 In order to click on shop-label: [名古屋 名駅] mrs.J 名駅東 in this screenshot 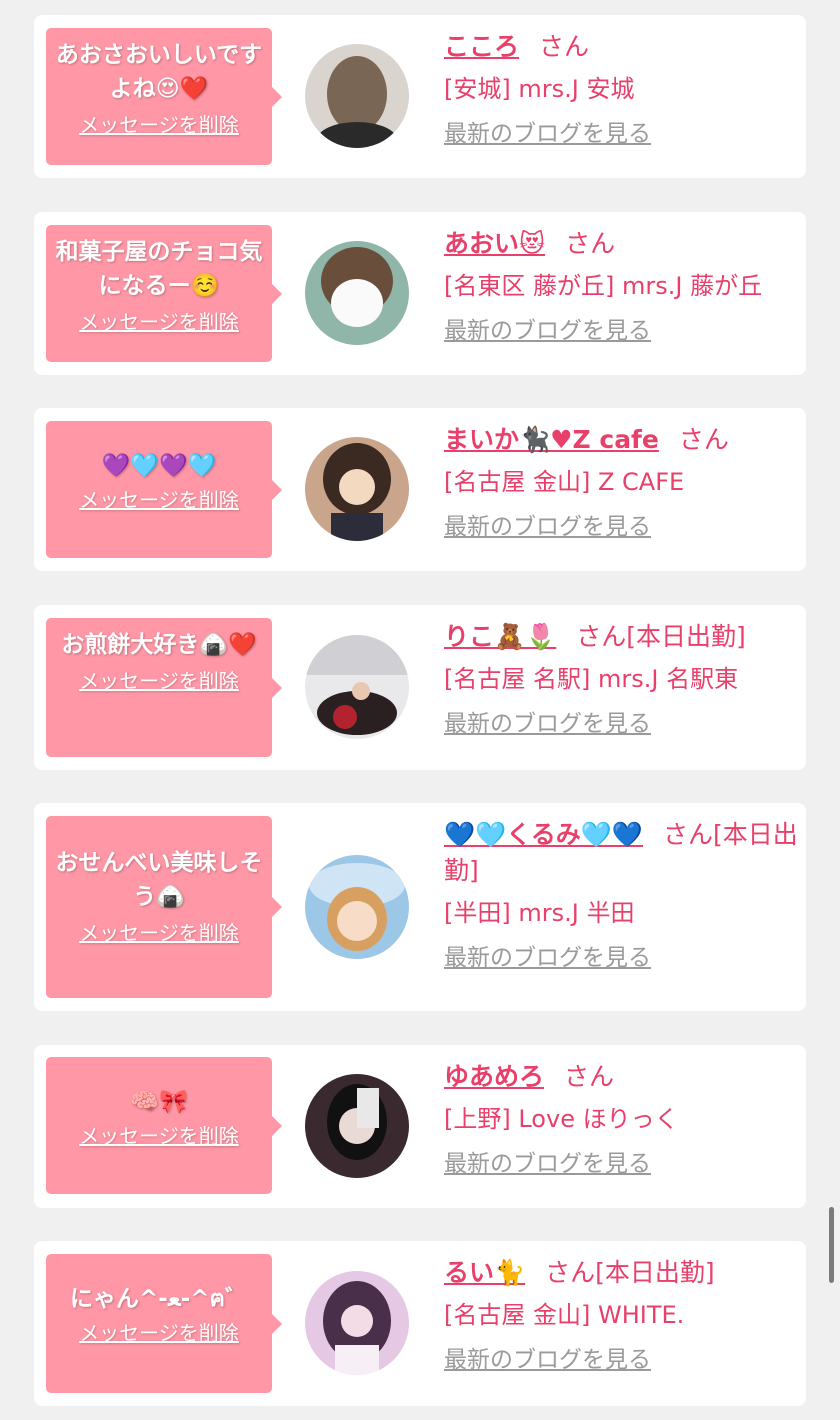, I will do `click(591, 679)`.